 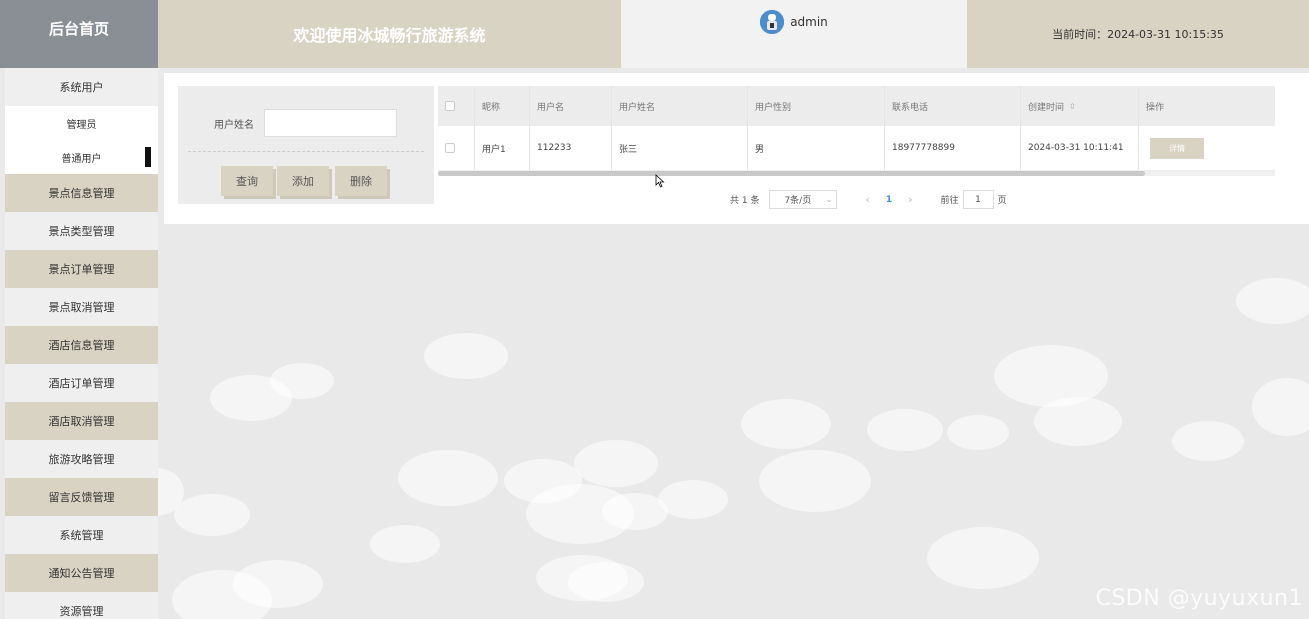 I want to click on current-time: 当前时间：2024-03-31 10:15:35, so click(x=1138, y=34).